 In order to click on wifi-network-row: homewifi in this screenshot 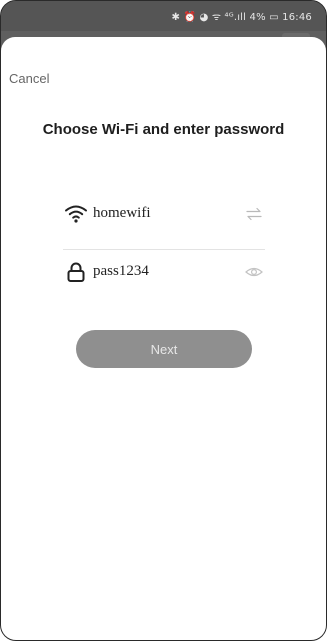, I will do `click(164, 216)`.